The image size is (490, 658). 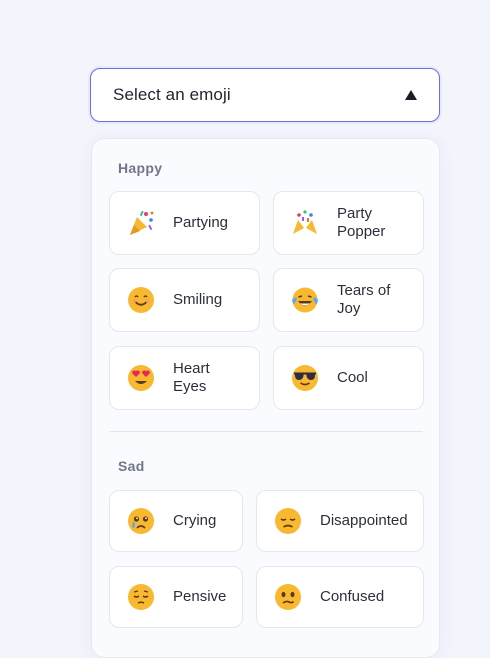 What do you see at coordinates (141, 300) in the screenshot?
I see `smiling-face-icon` at bounding box center [141, 300].